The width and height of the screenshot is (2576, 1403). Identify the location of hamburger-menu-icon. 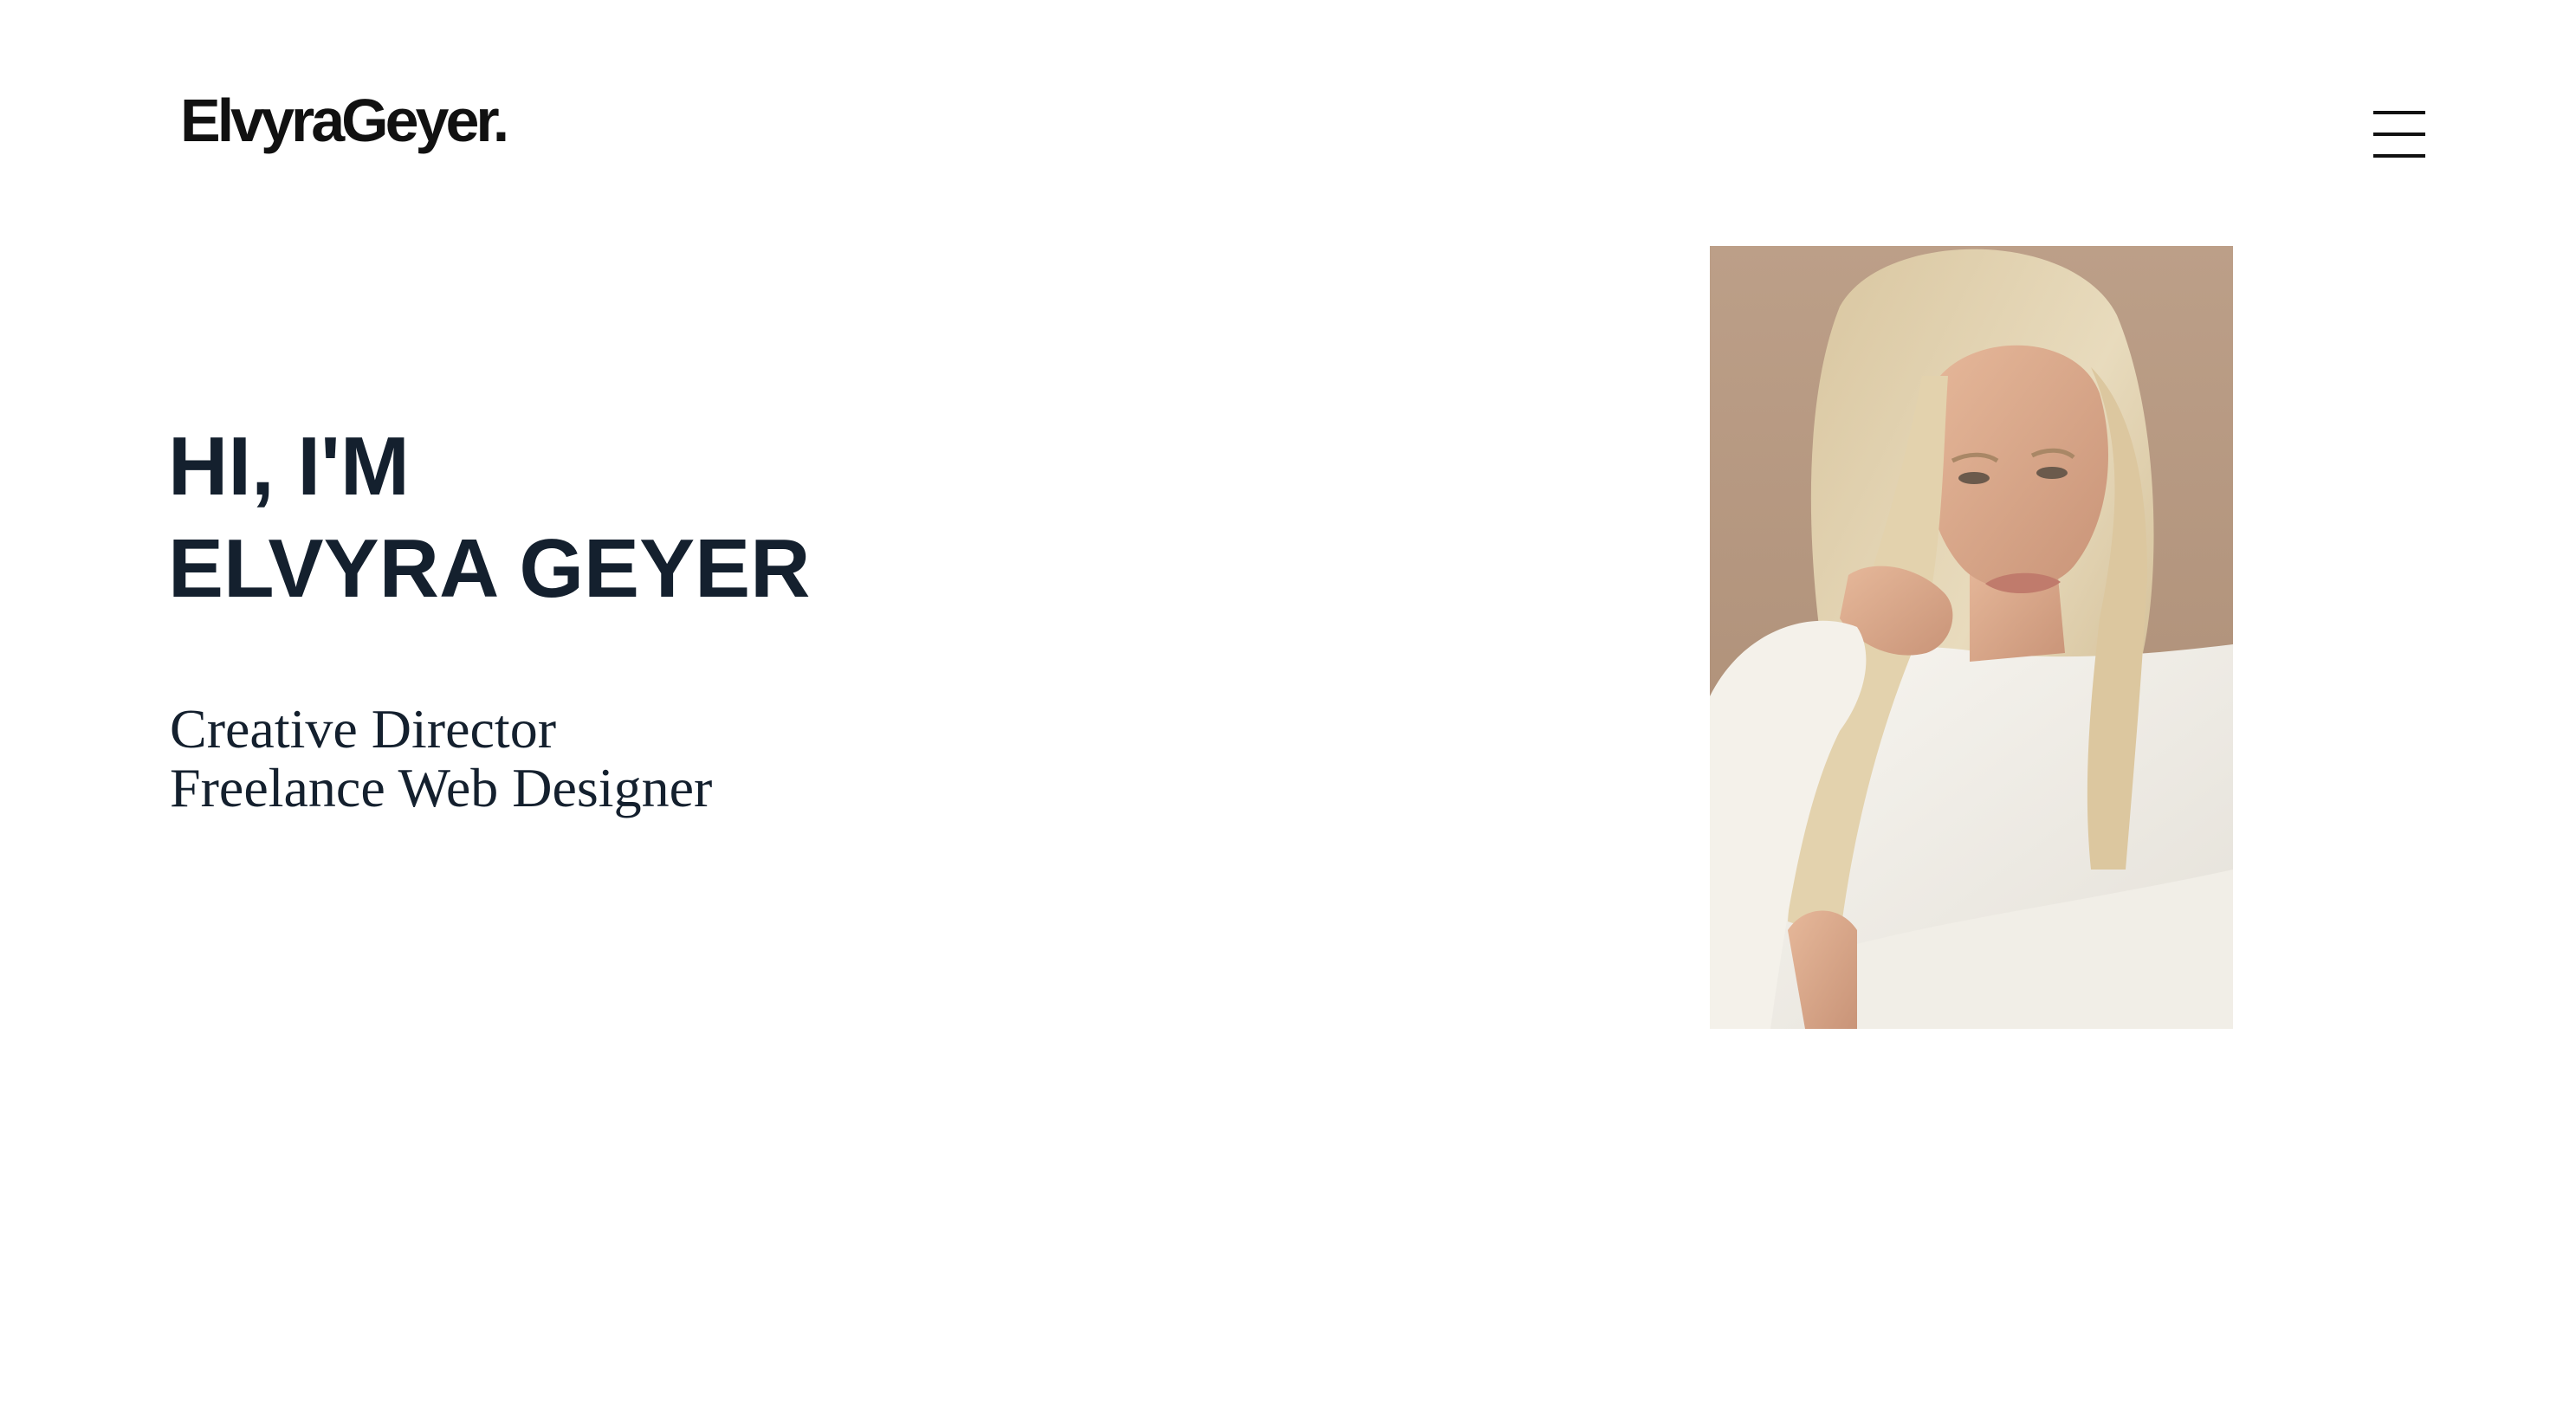
(2399, 134).